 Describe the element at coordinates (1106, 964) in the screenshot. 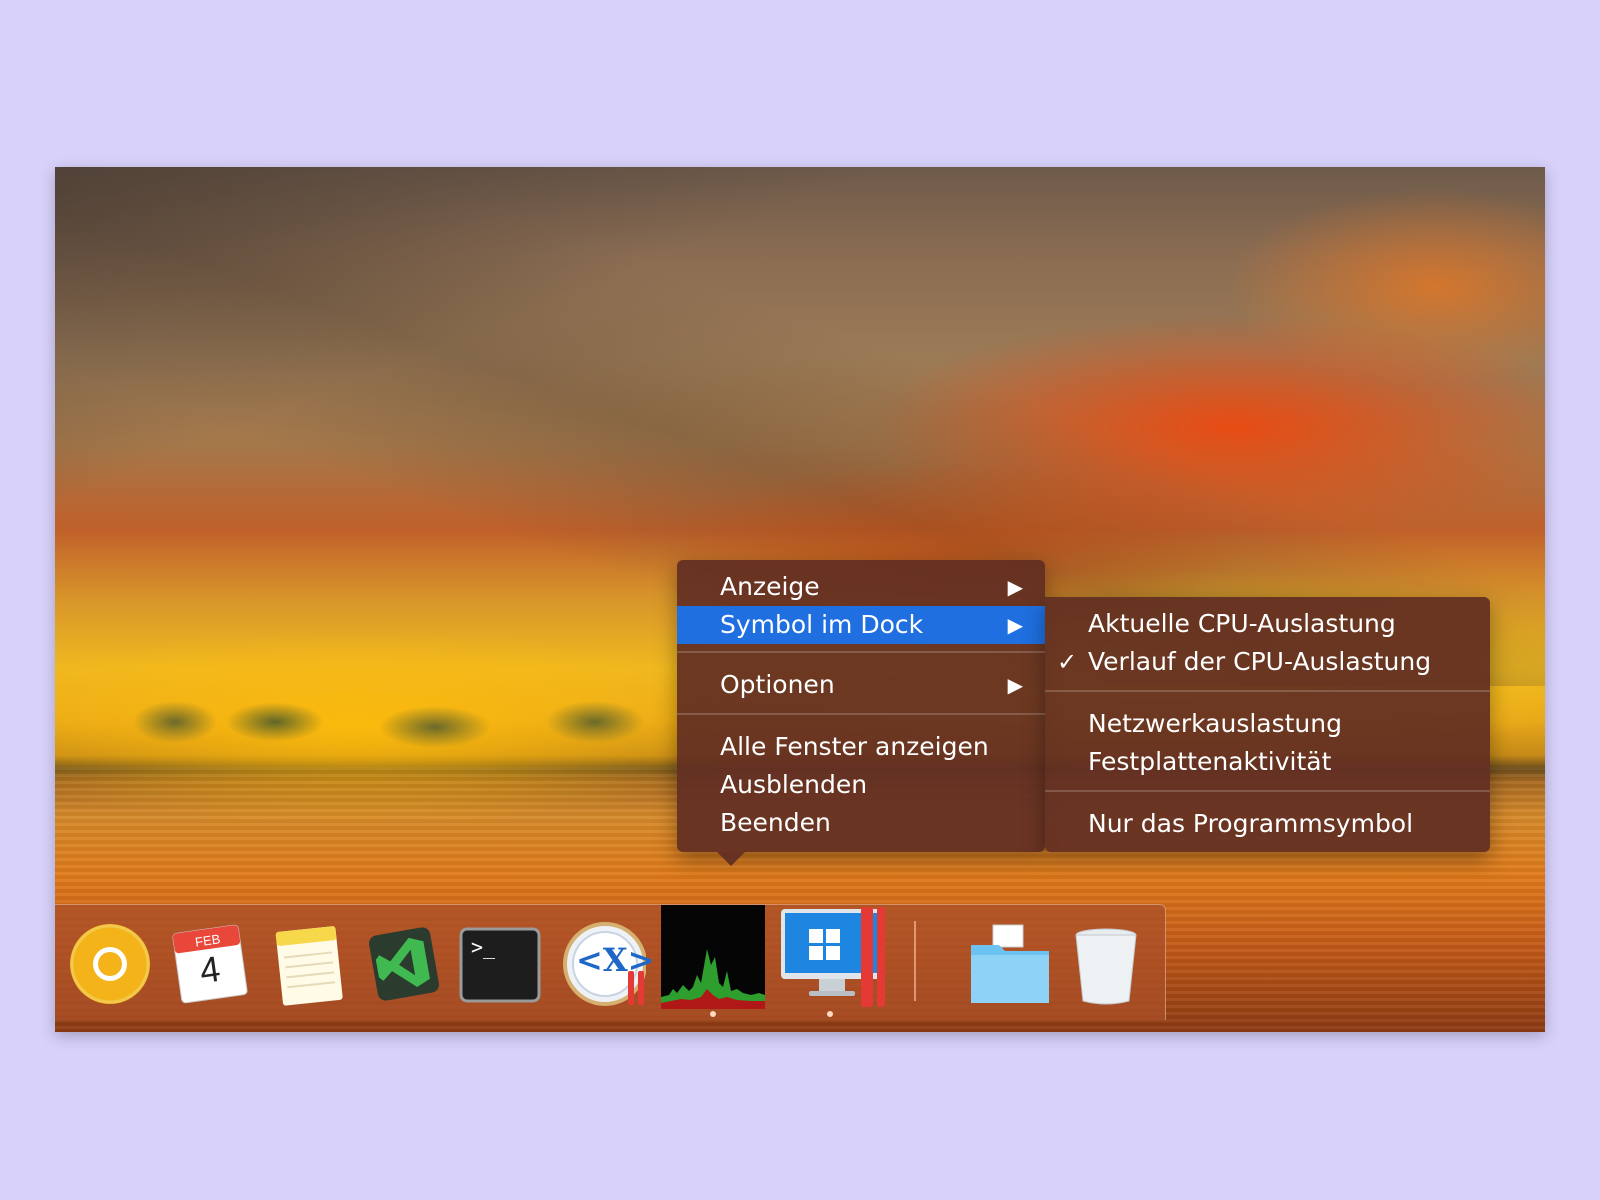

I see `trash-icon` at that location.